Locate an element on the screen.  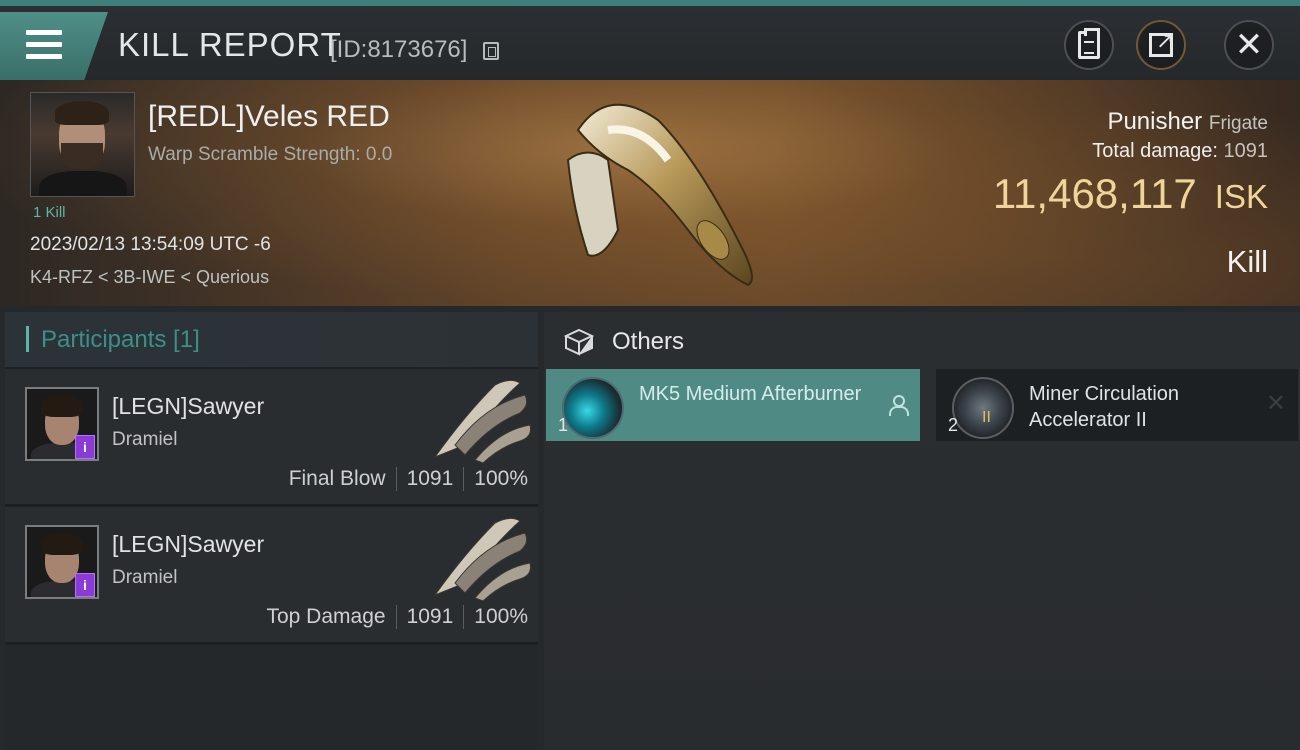
victim-ship-name: Punisher Frigate is located at coordinates (1187, 122).